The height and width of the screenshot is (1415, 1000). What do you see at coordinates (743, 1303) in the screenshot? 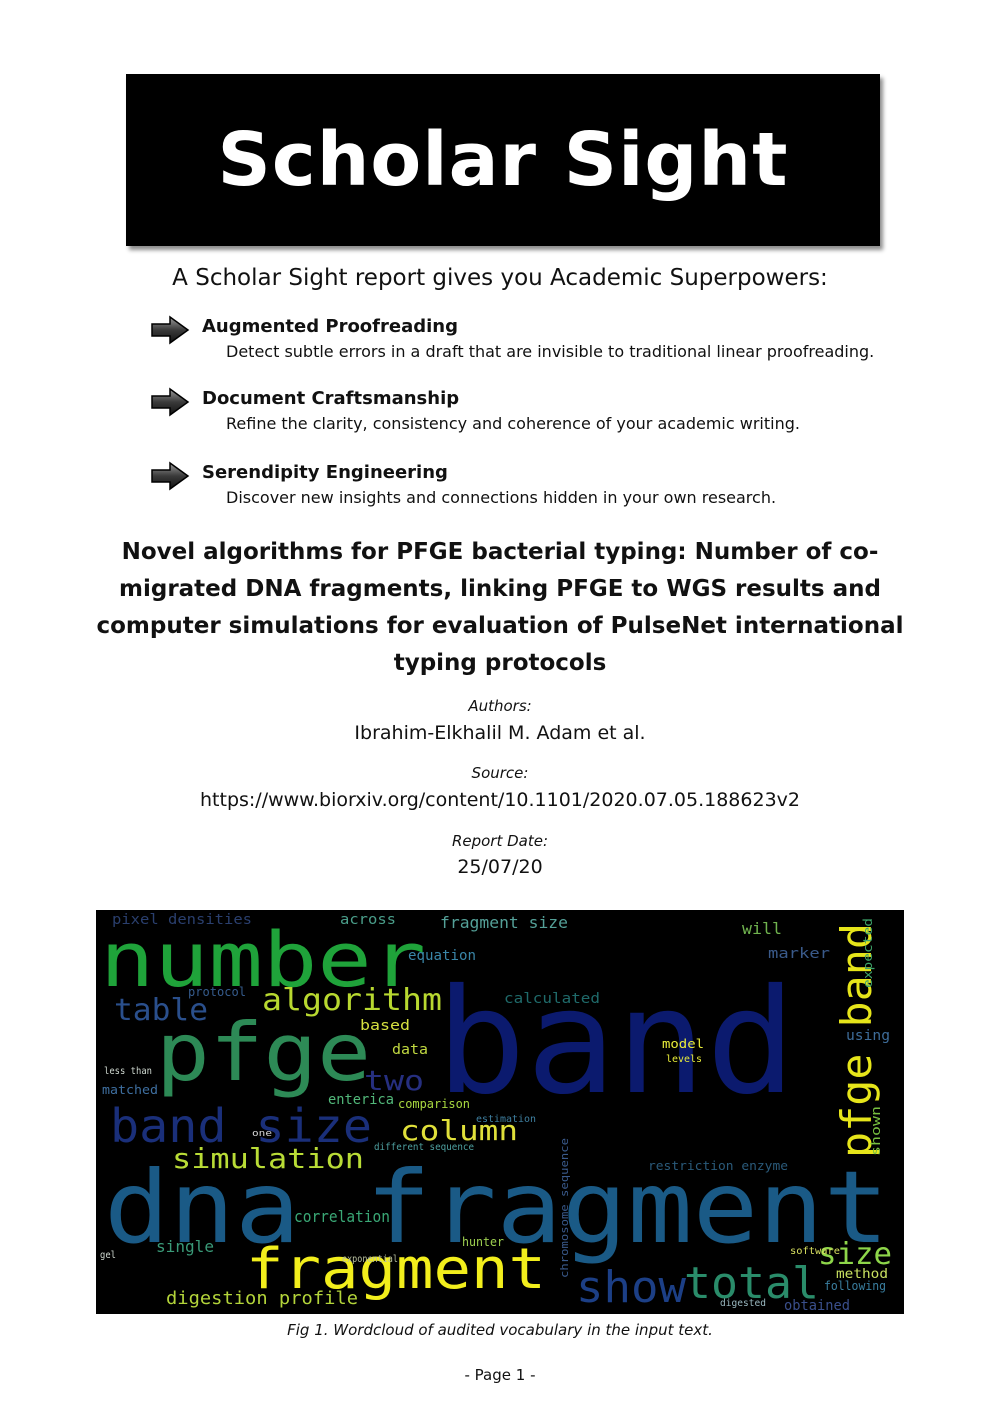
I see `wordcloud-word: digested` at bounding box center [743, 1303].